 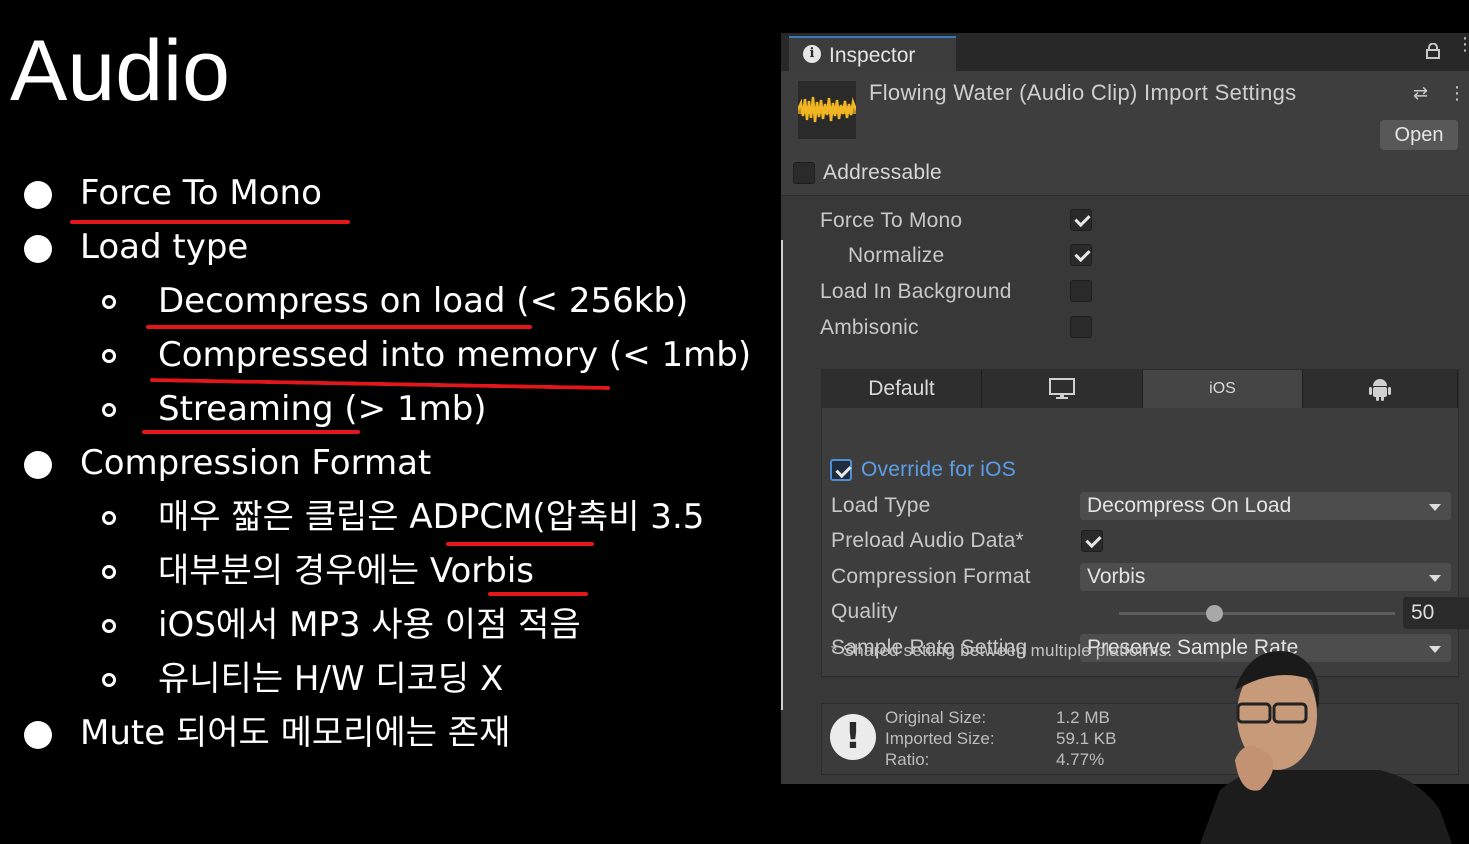 What do you see at coordinates (1086, 738) in the screenshot?
I see `imported-size-value: 59.1 KB` at bounding box center [1086, 738].